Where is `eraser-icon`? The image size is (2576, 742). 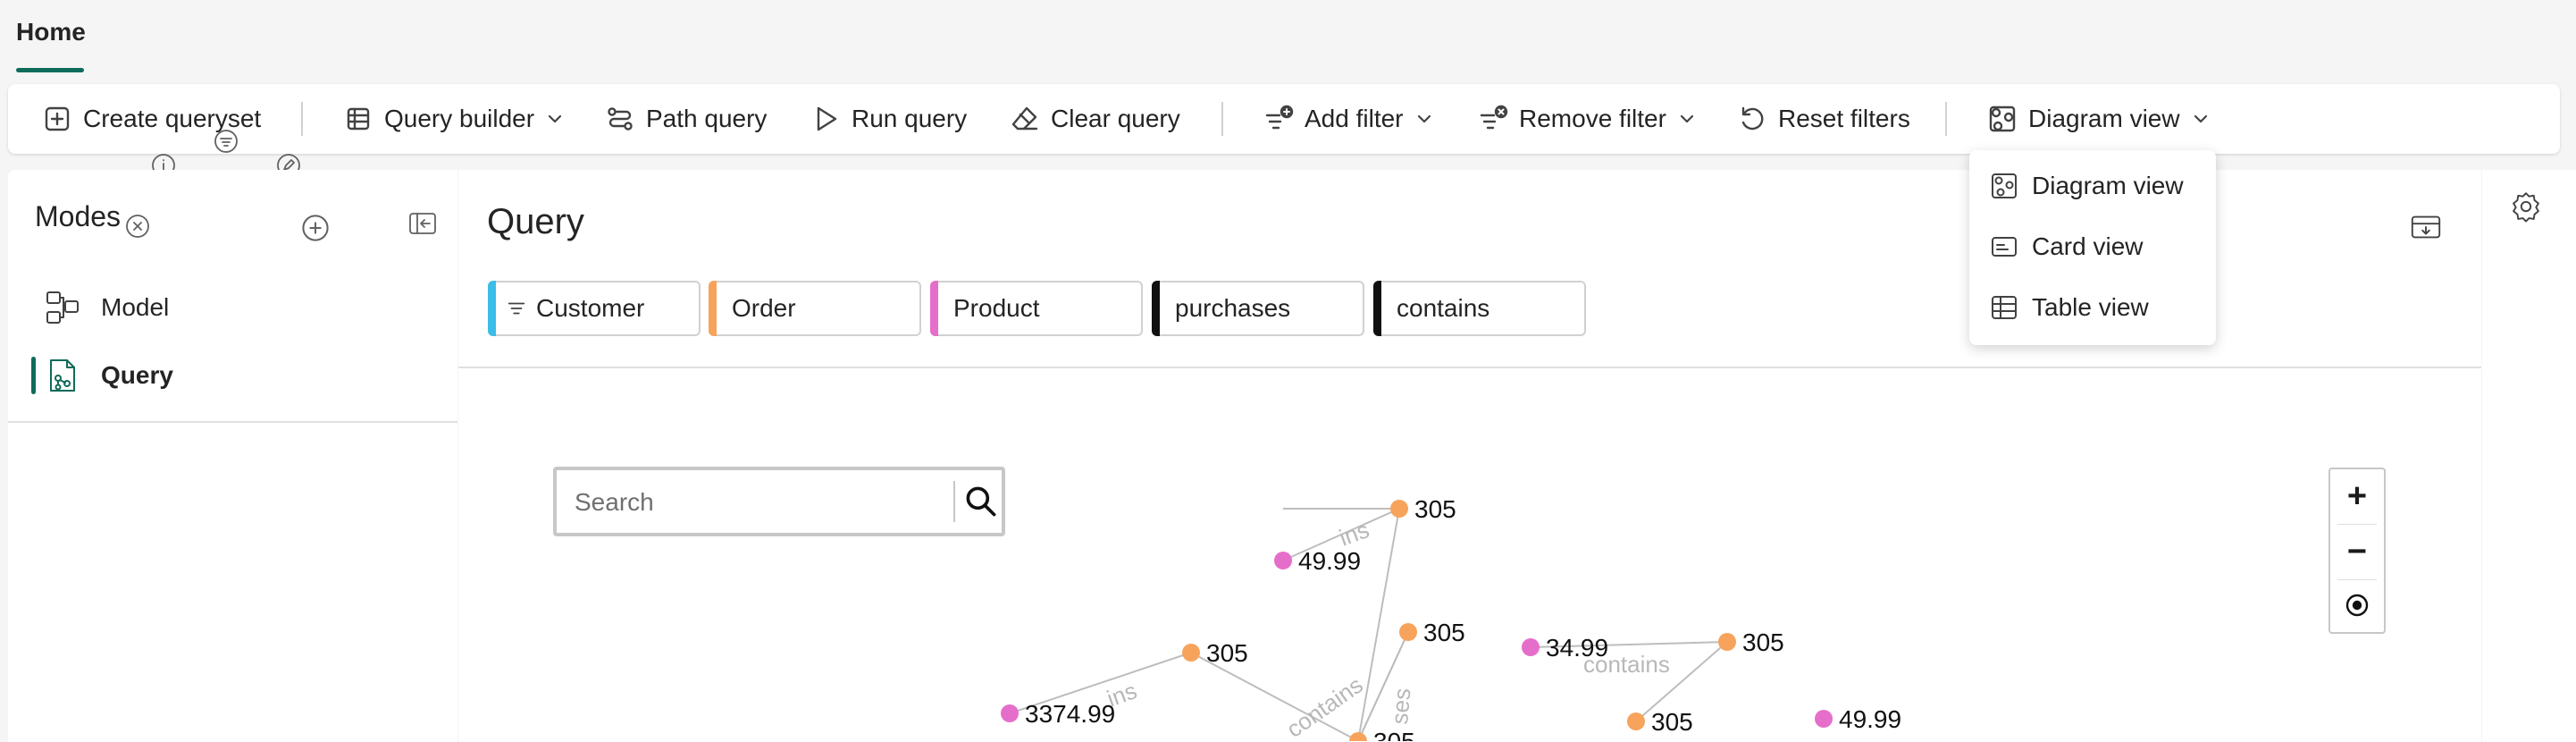
eraser-icon is located at coordinates (1025, 119).